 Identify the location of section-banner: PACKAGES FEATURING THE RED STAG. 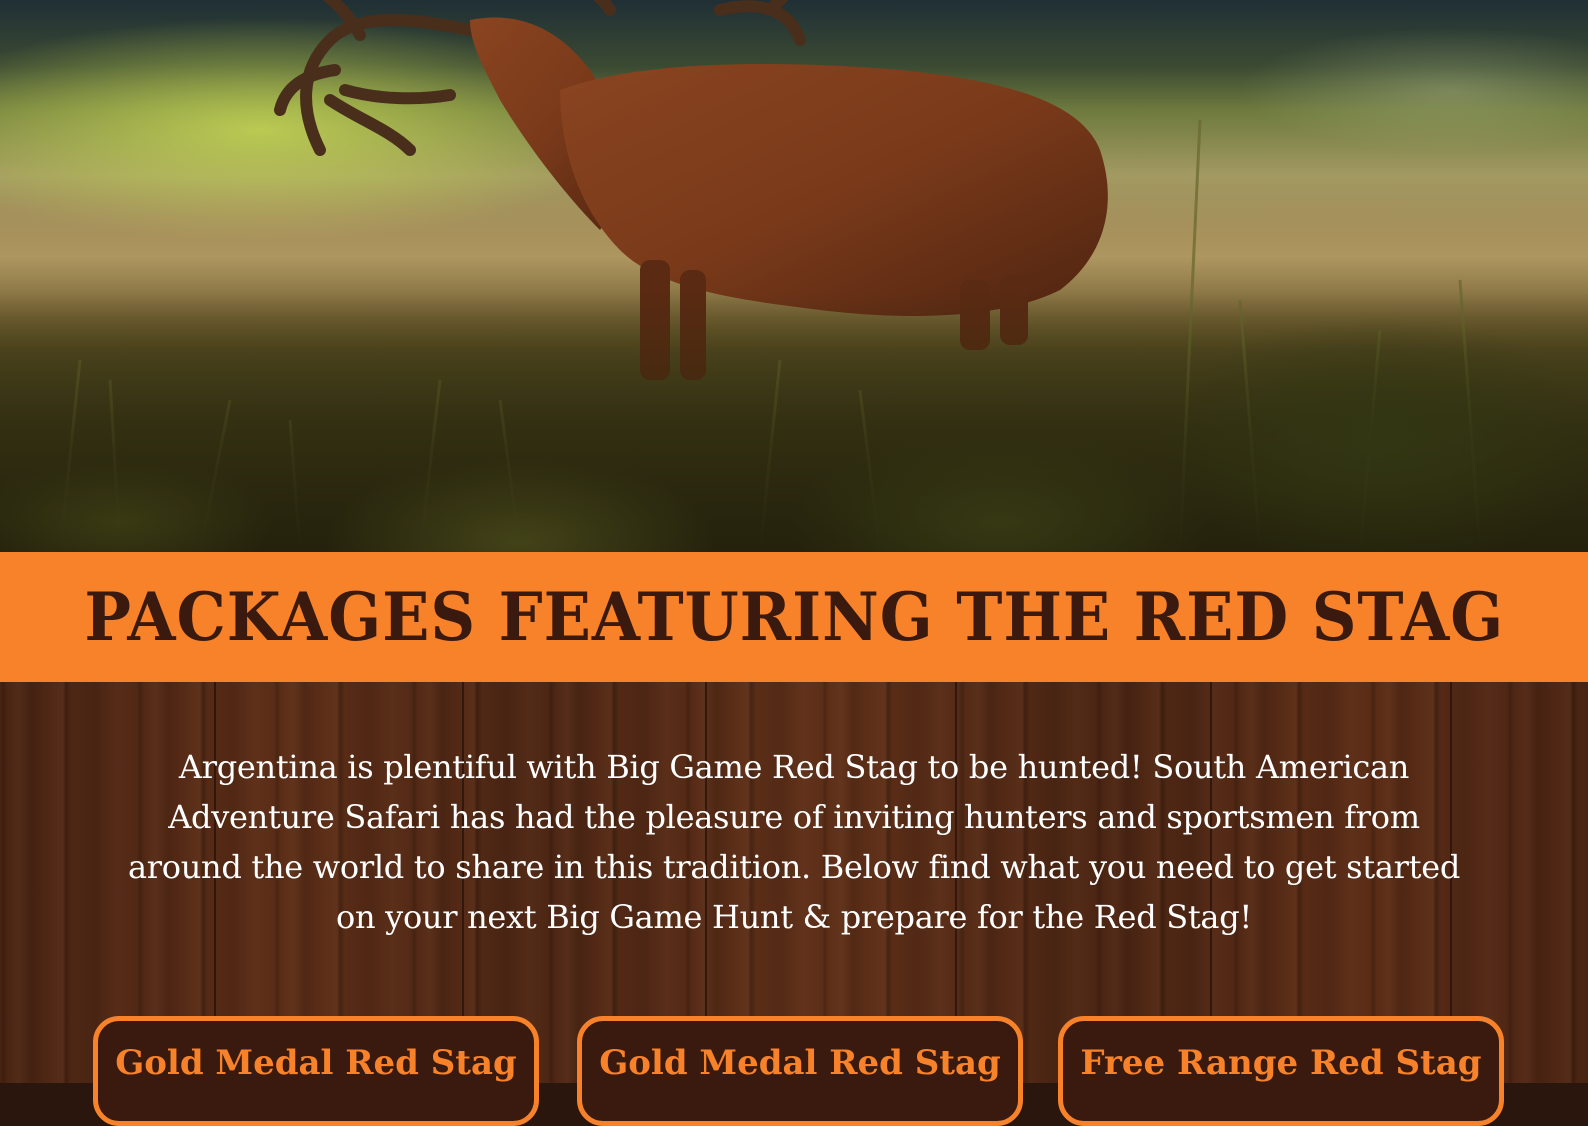
(794, 617).